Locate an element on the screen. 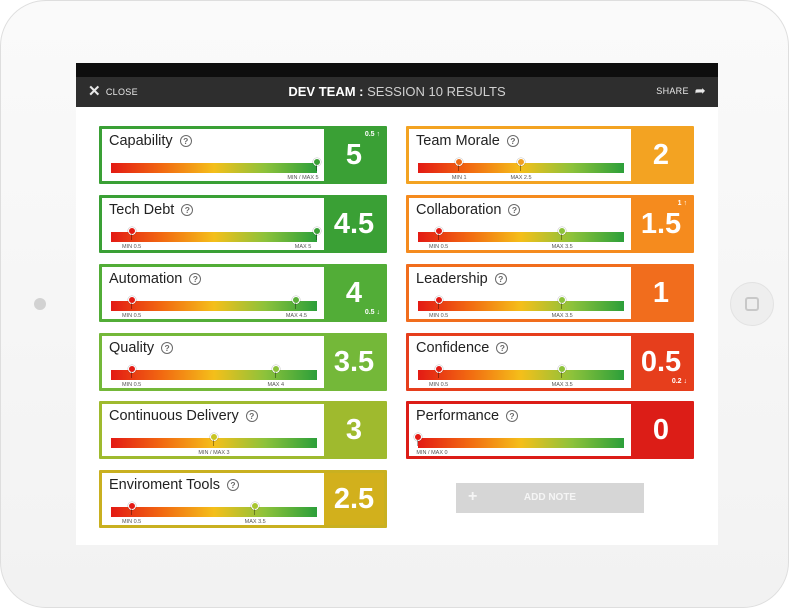  metric-name: Capability is located at coordinates (141, 141).